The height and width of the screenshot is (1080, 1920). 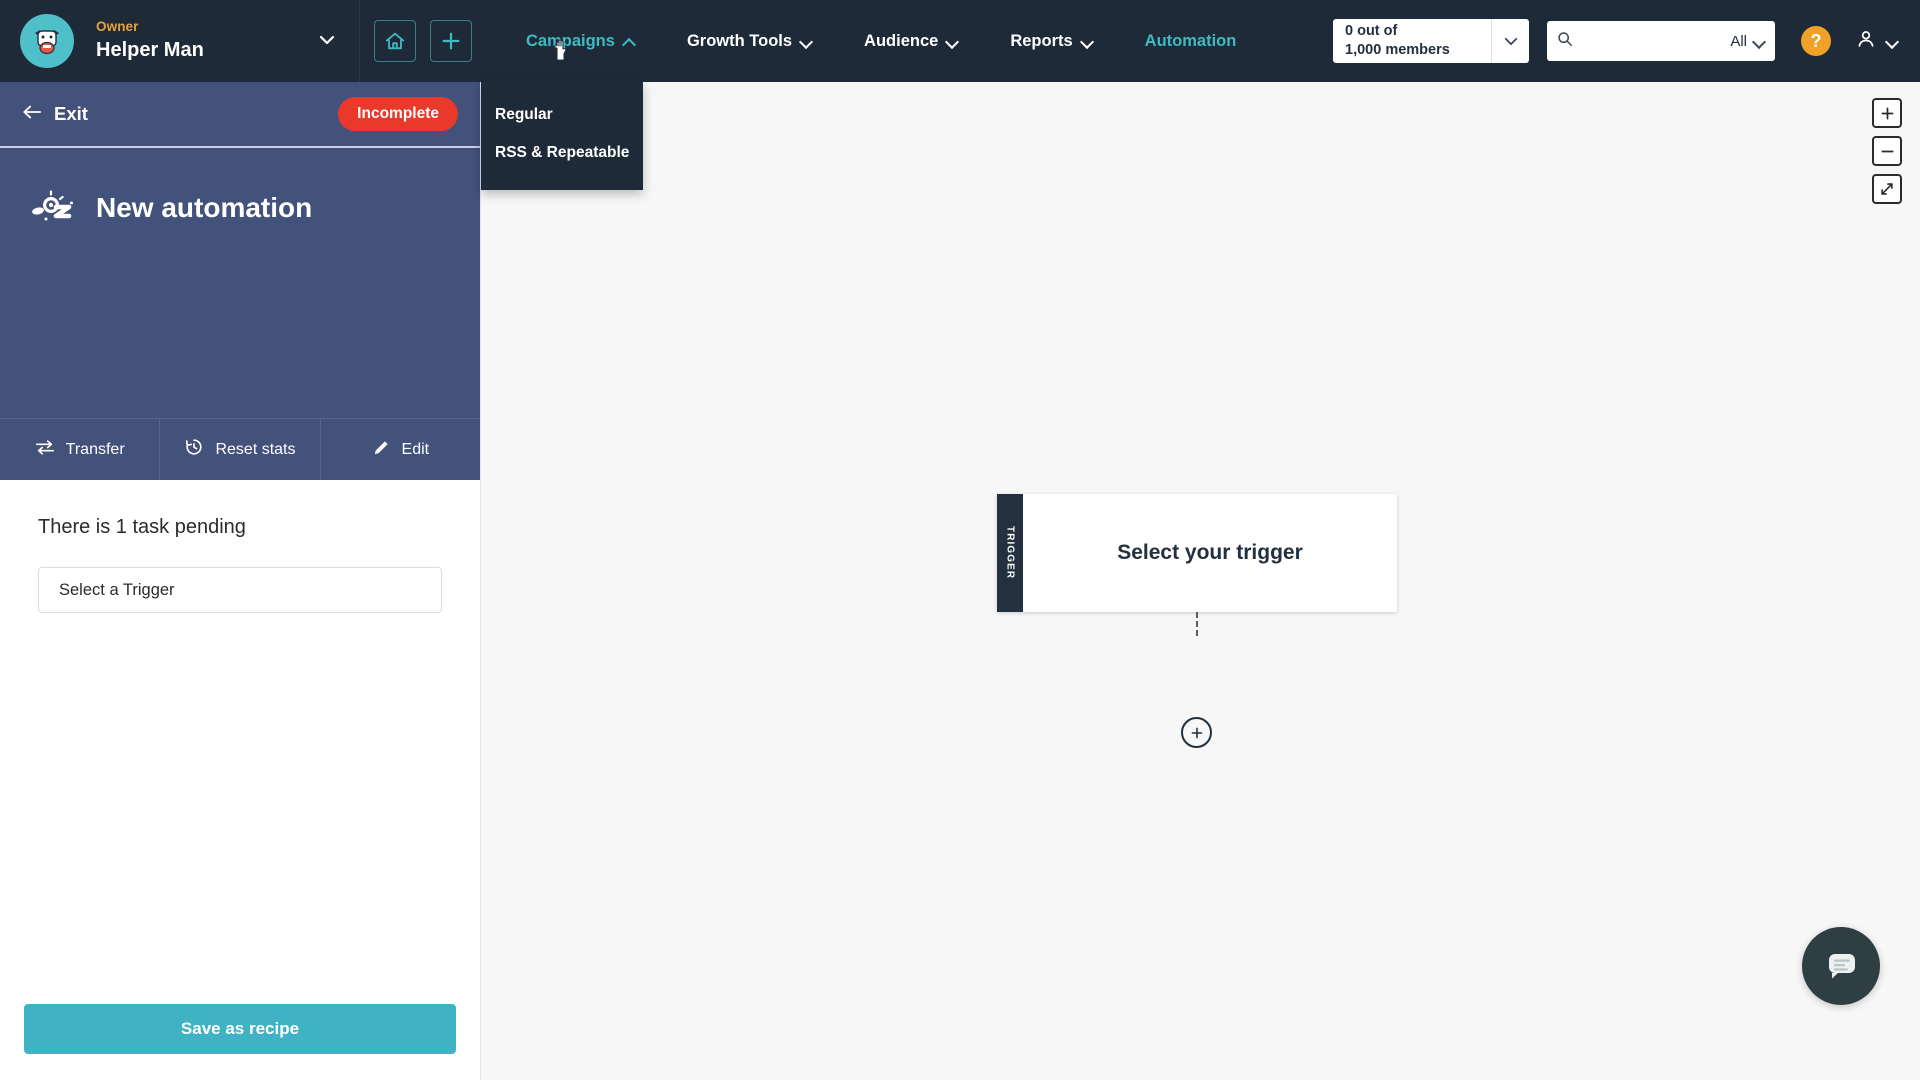 I want to click on account-switcher: Owner Helper Man, so click(x=180, y=41).